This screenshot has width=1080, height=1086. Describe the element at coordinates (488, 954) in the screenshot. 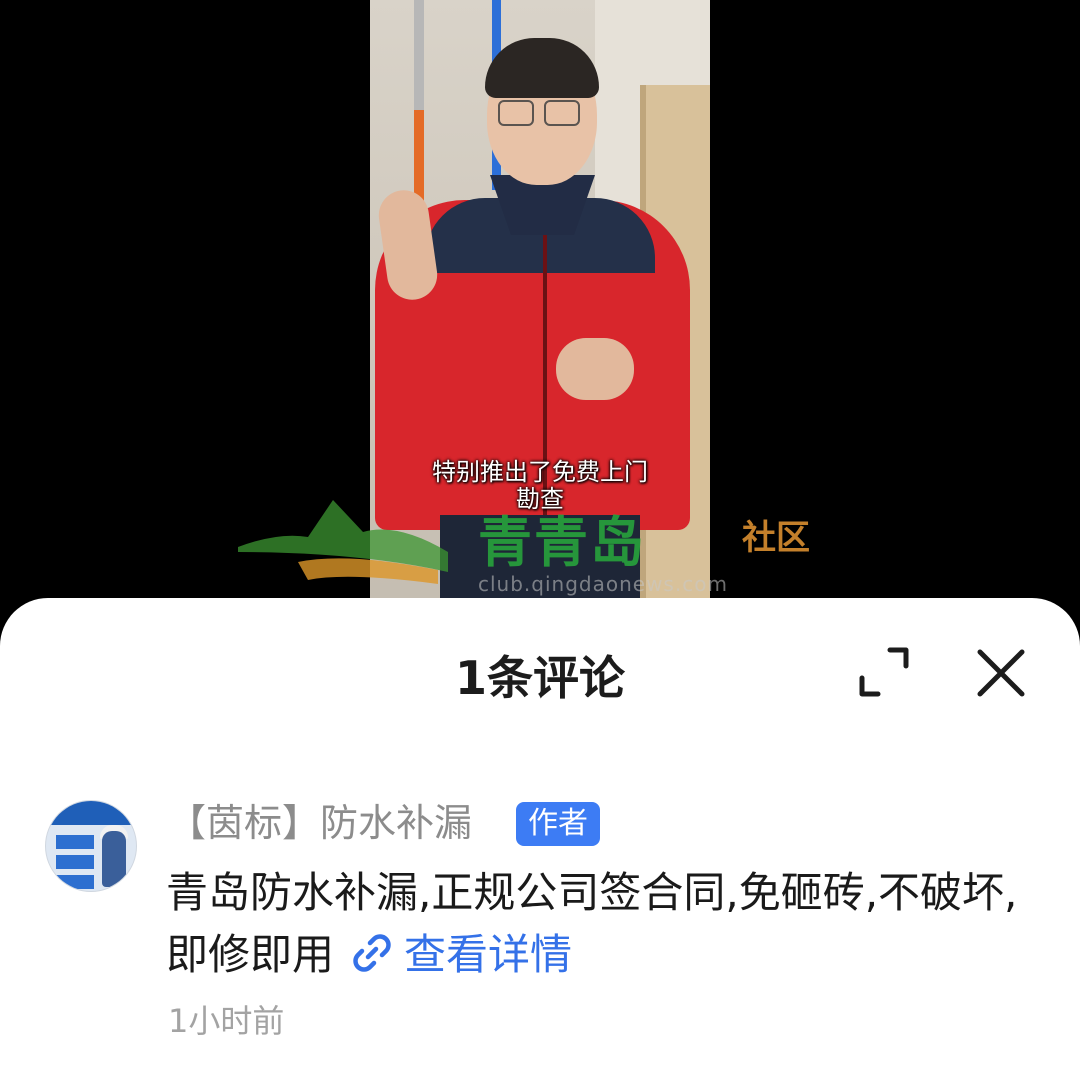

I see `view-details-label: 查看详情` at that location.